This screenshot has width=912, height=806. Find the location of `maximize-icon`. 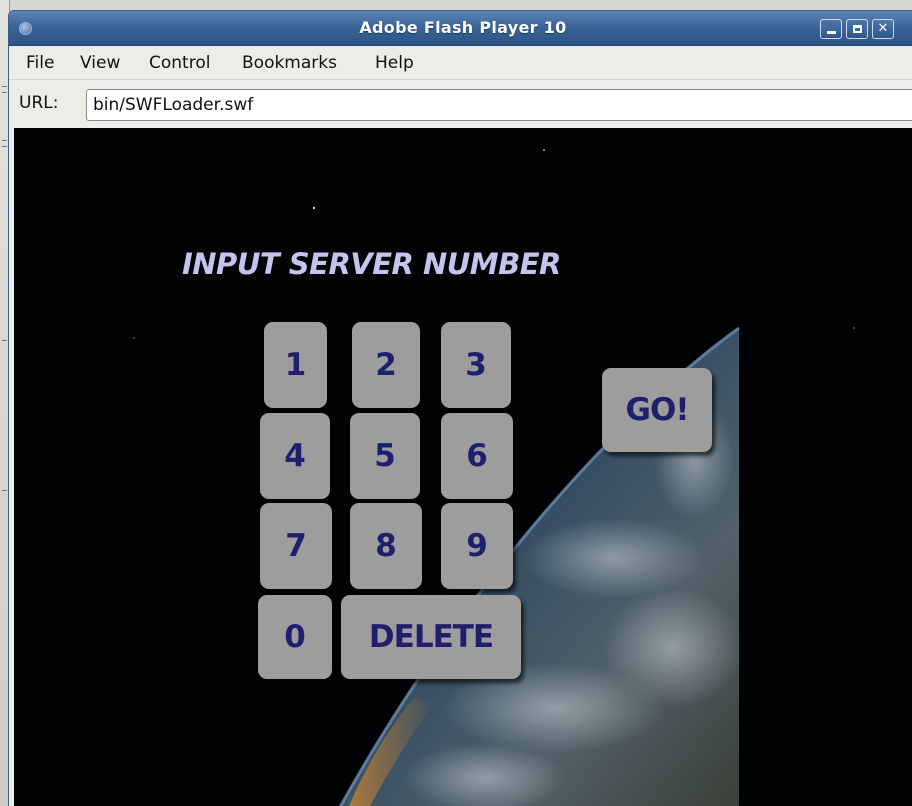

maximize-icon is located at coordinates (857, 29).